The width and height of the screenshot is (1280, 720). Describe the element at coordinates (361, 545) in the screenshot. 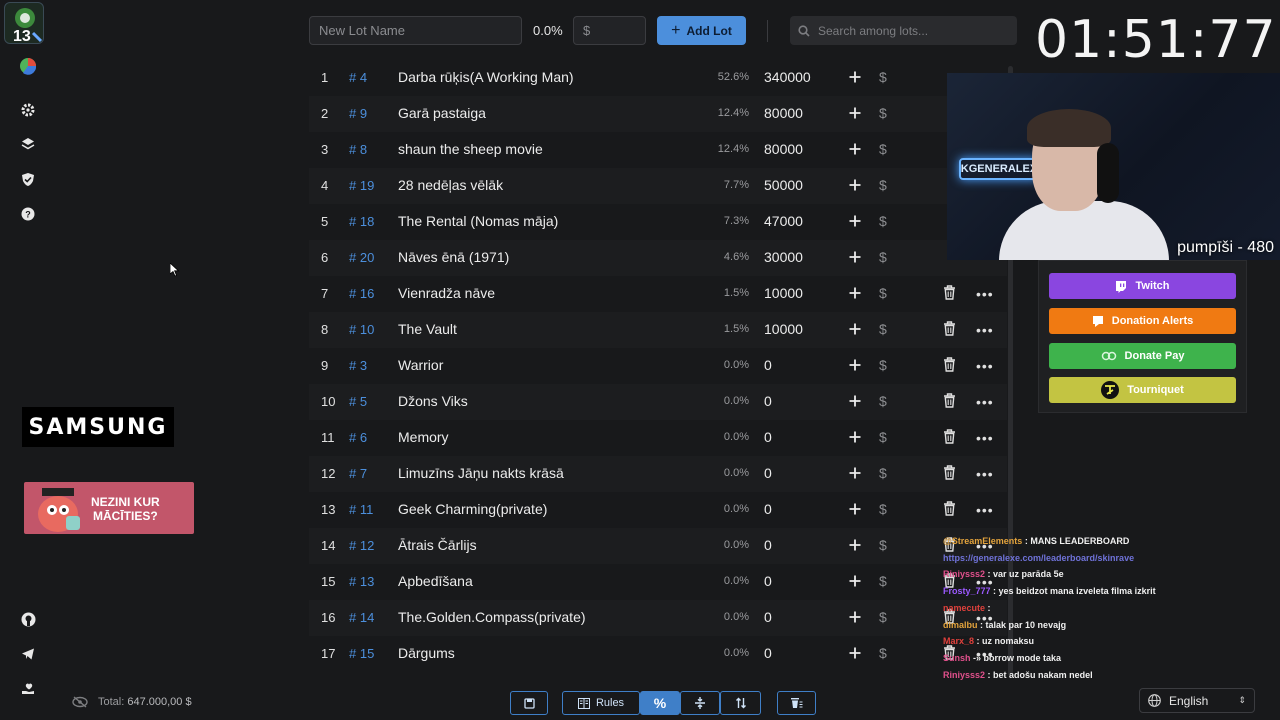

I see `lot-id-link: # 12` at that location.